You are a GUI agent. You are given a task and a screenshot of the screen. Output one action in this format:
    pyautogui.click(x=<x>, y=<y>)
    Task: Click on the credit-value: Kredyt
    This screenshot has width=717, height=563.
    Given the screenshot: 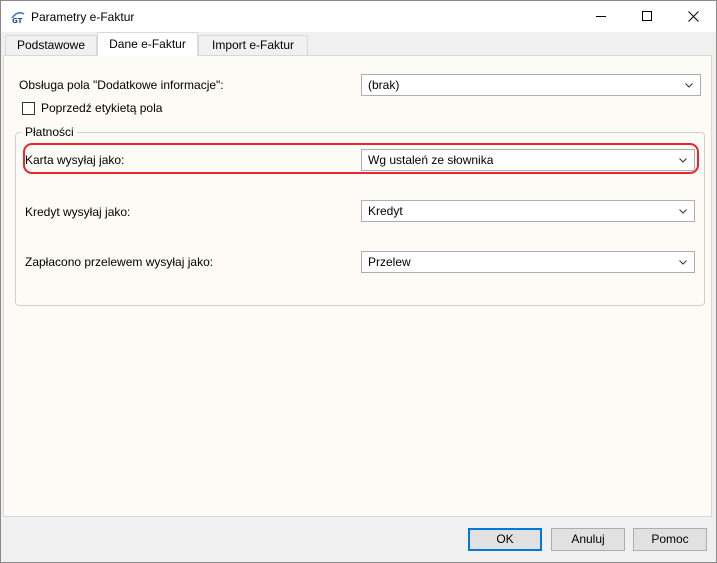 What is the action you would take?
    pyautogui.click(x=385, y=211)
    